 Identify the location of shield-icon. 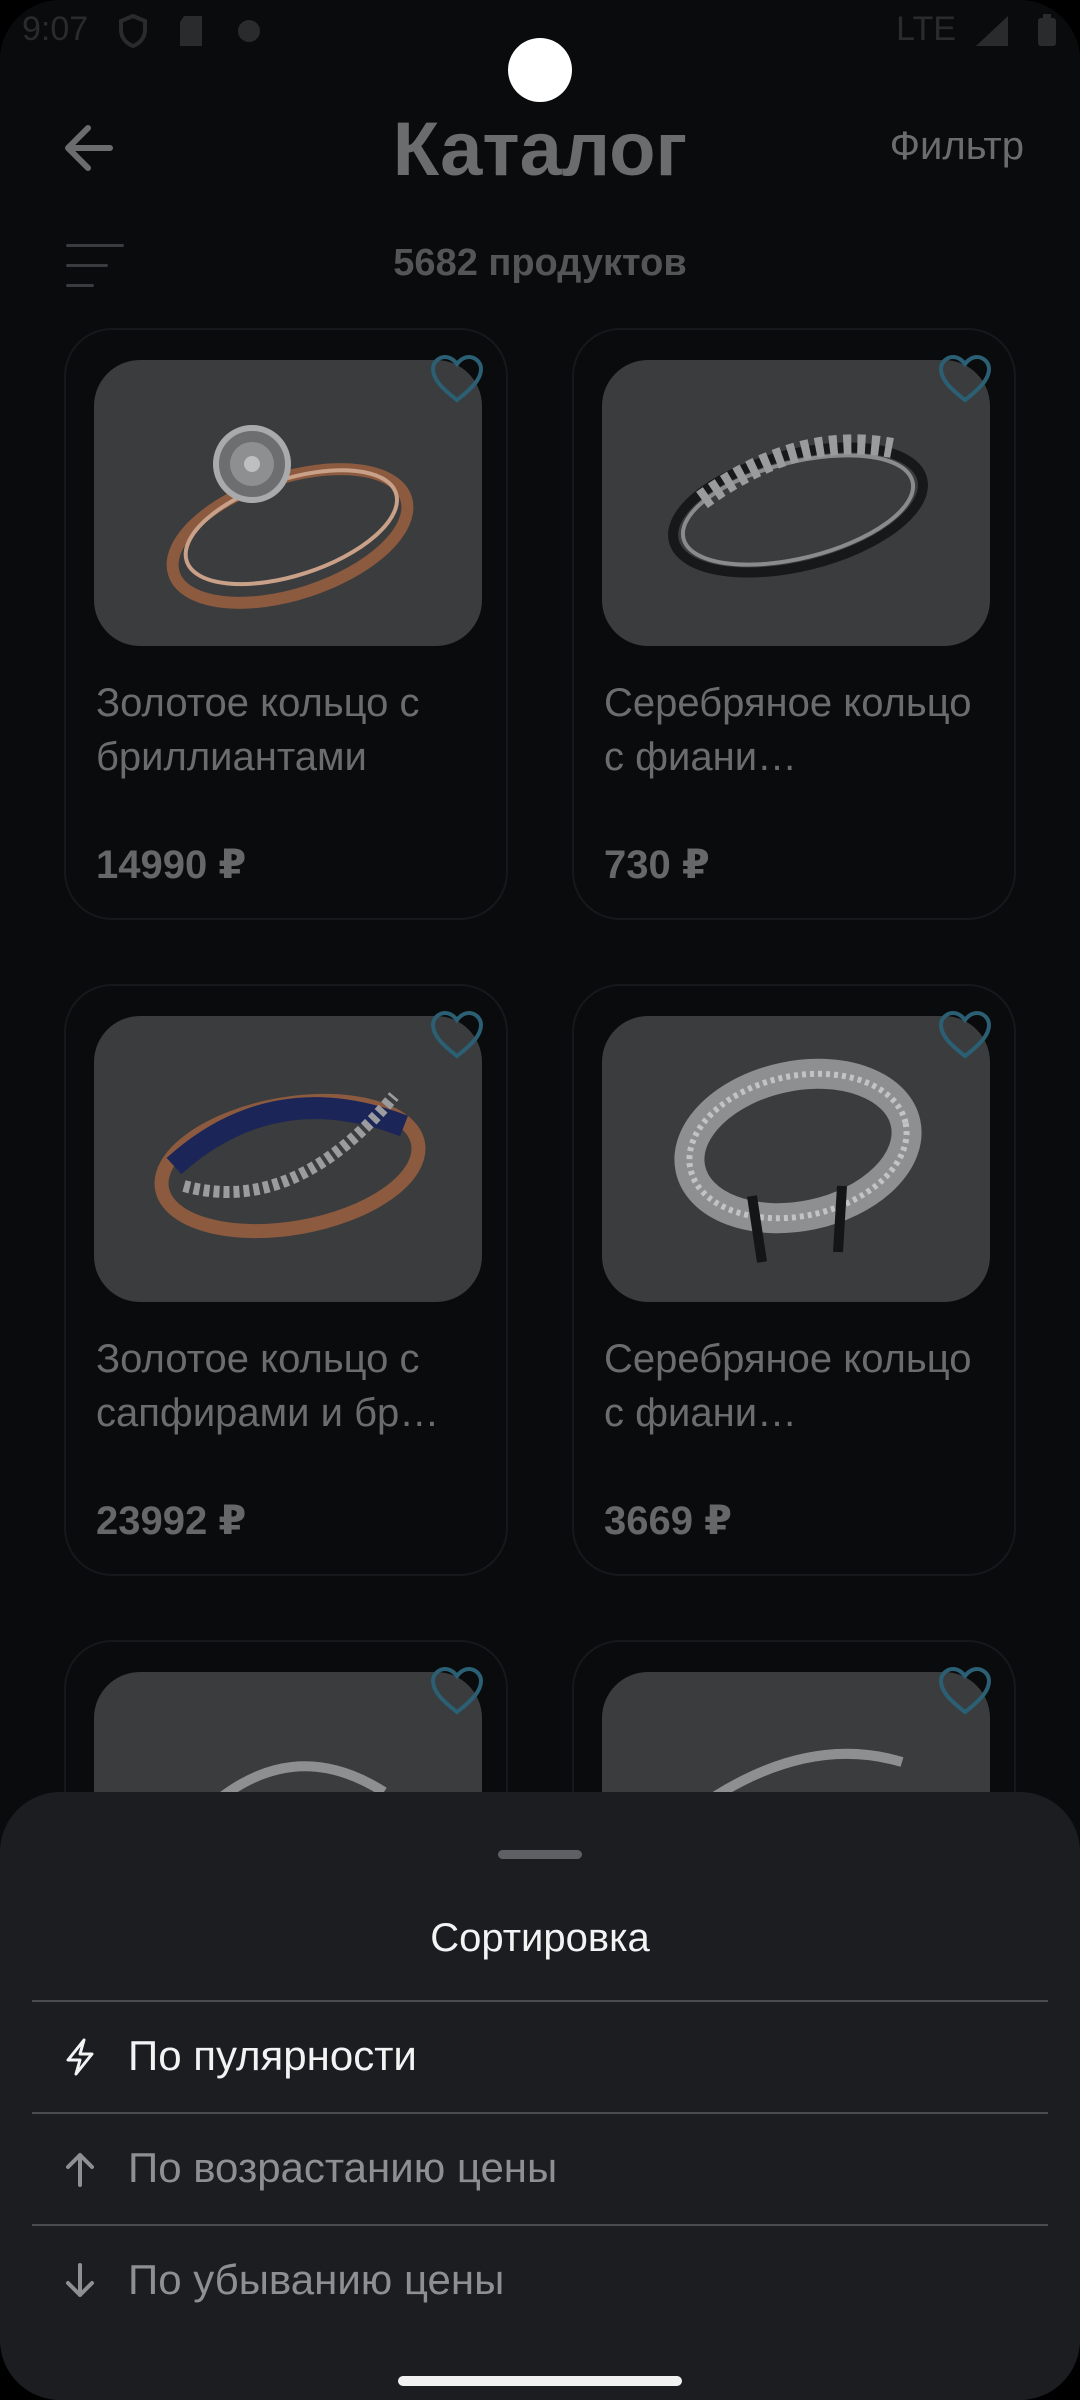
(133, 31).